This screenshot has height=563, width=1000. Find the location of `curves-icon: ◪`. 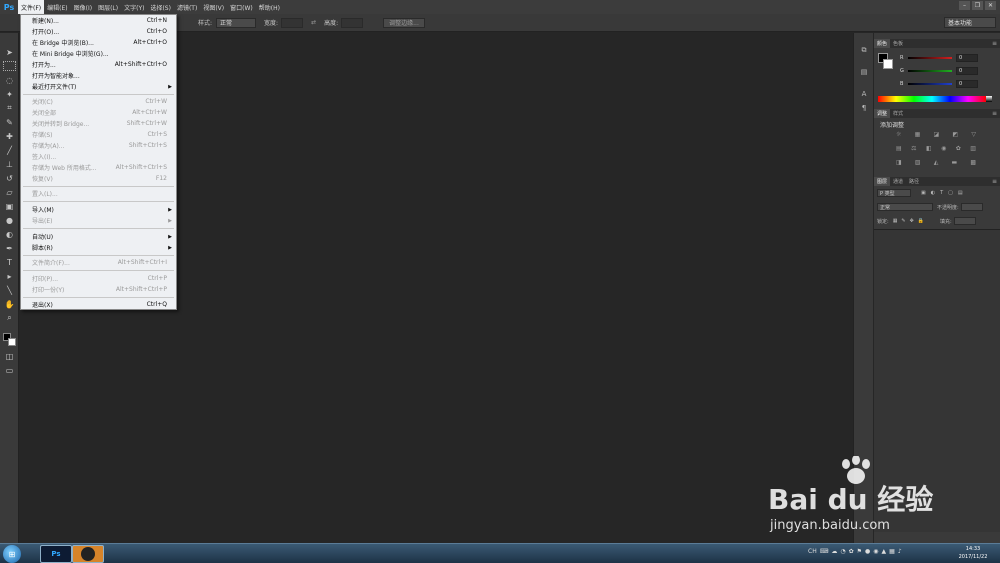

curves-icon: ◪ is located at coordinates (937, 134).